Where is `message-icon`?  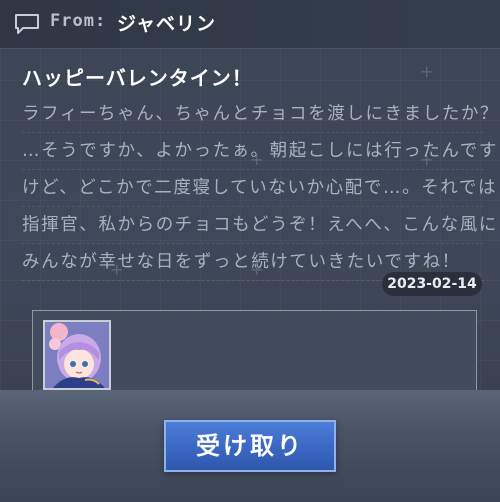
message-icon is located at coordinates (27, 24).